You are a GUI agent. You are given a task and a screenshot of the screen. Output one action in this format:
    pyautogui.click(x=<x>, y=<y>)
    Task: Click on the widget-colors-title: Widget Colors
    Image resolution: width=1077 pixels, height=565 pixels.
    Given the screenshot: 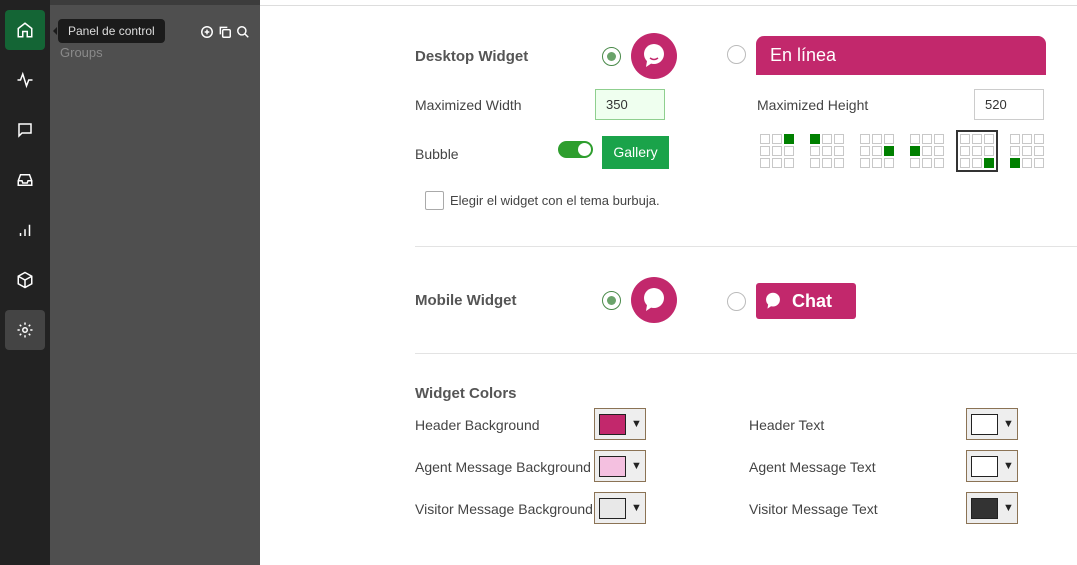 What is the action you would take?
    pyautogui.click(x=466, y=393)
    